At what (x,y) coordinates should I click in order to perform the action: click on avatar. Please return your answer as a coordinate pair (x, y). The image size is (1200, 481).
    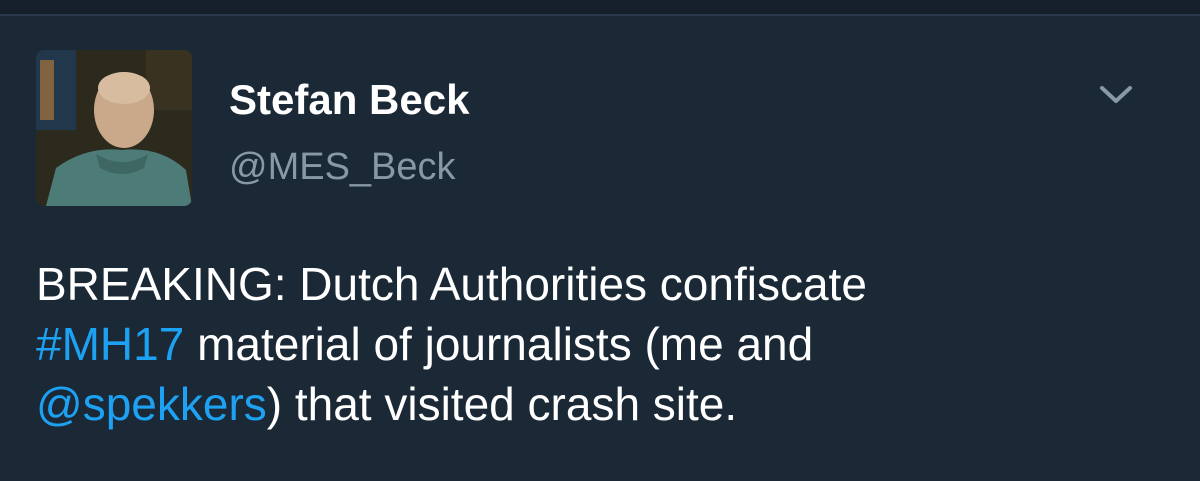
    Looking at the image, I should click on (114, 128).